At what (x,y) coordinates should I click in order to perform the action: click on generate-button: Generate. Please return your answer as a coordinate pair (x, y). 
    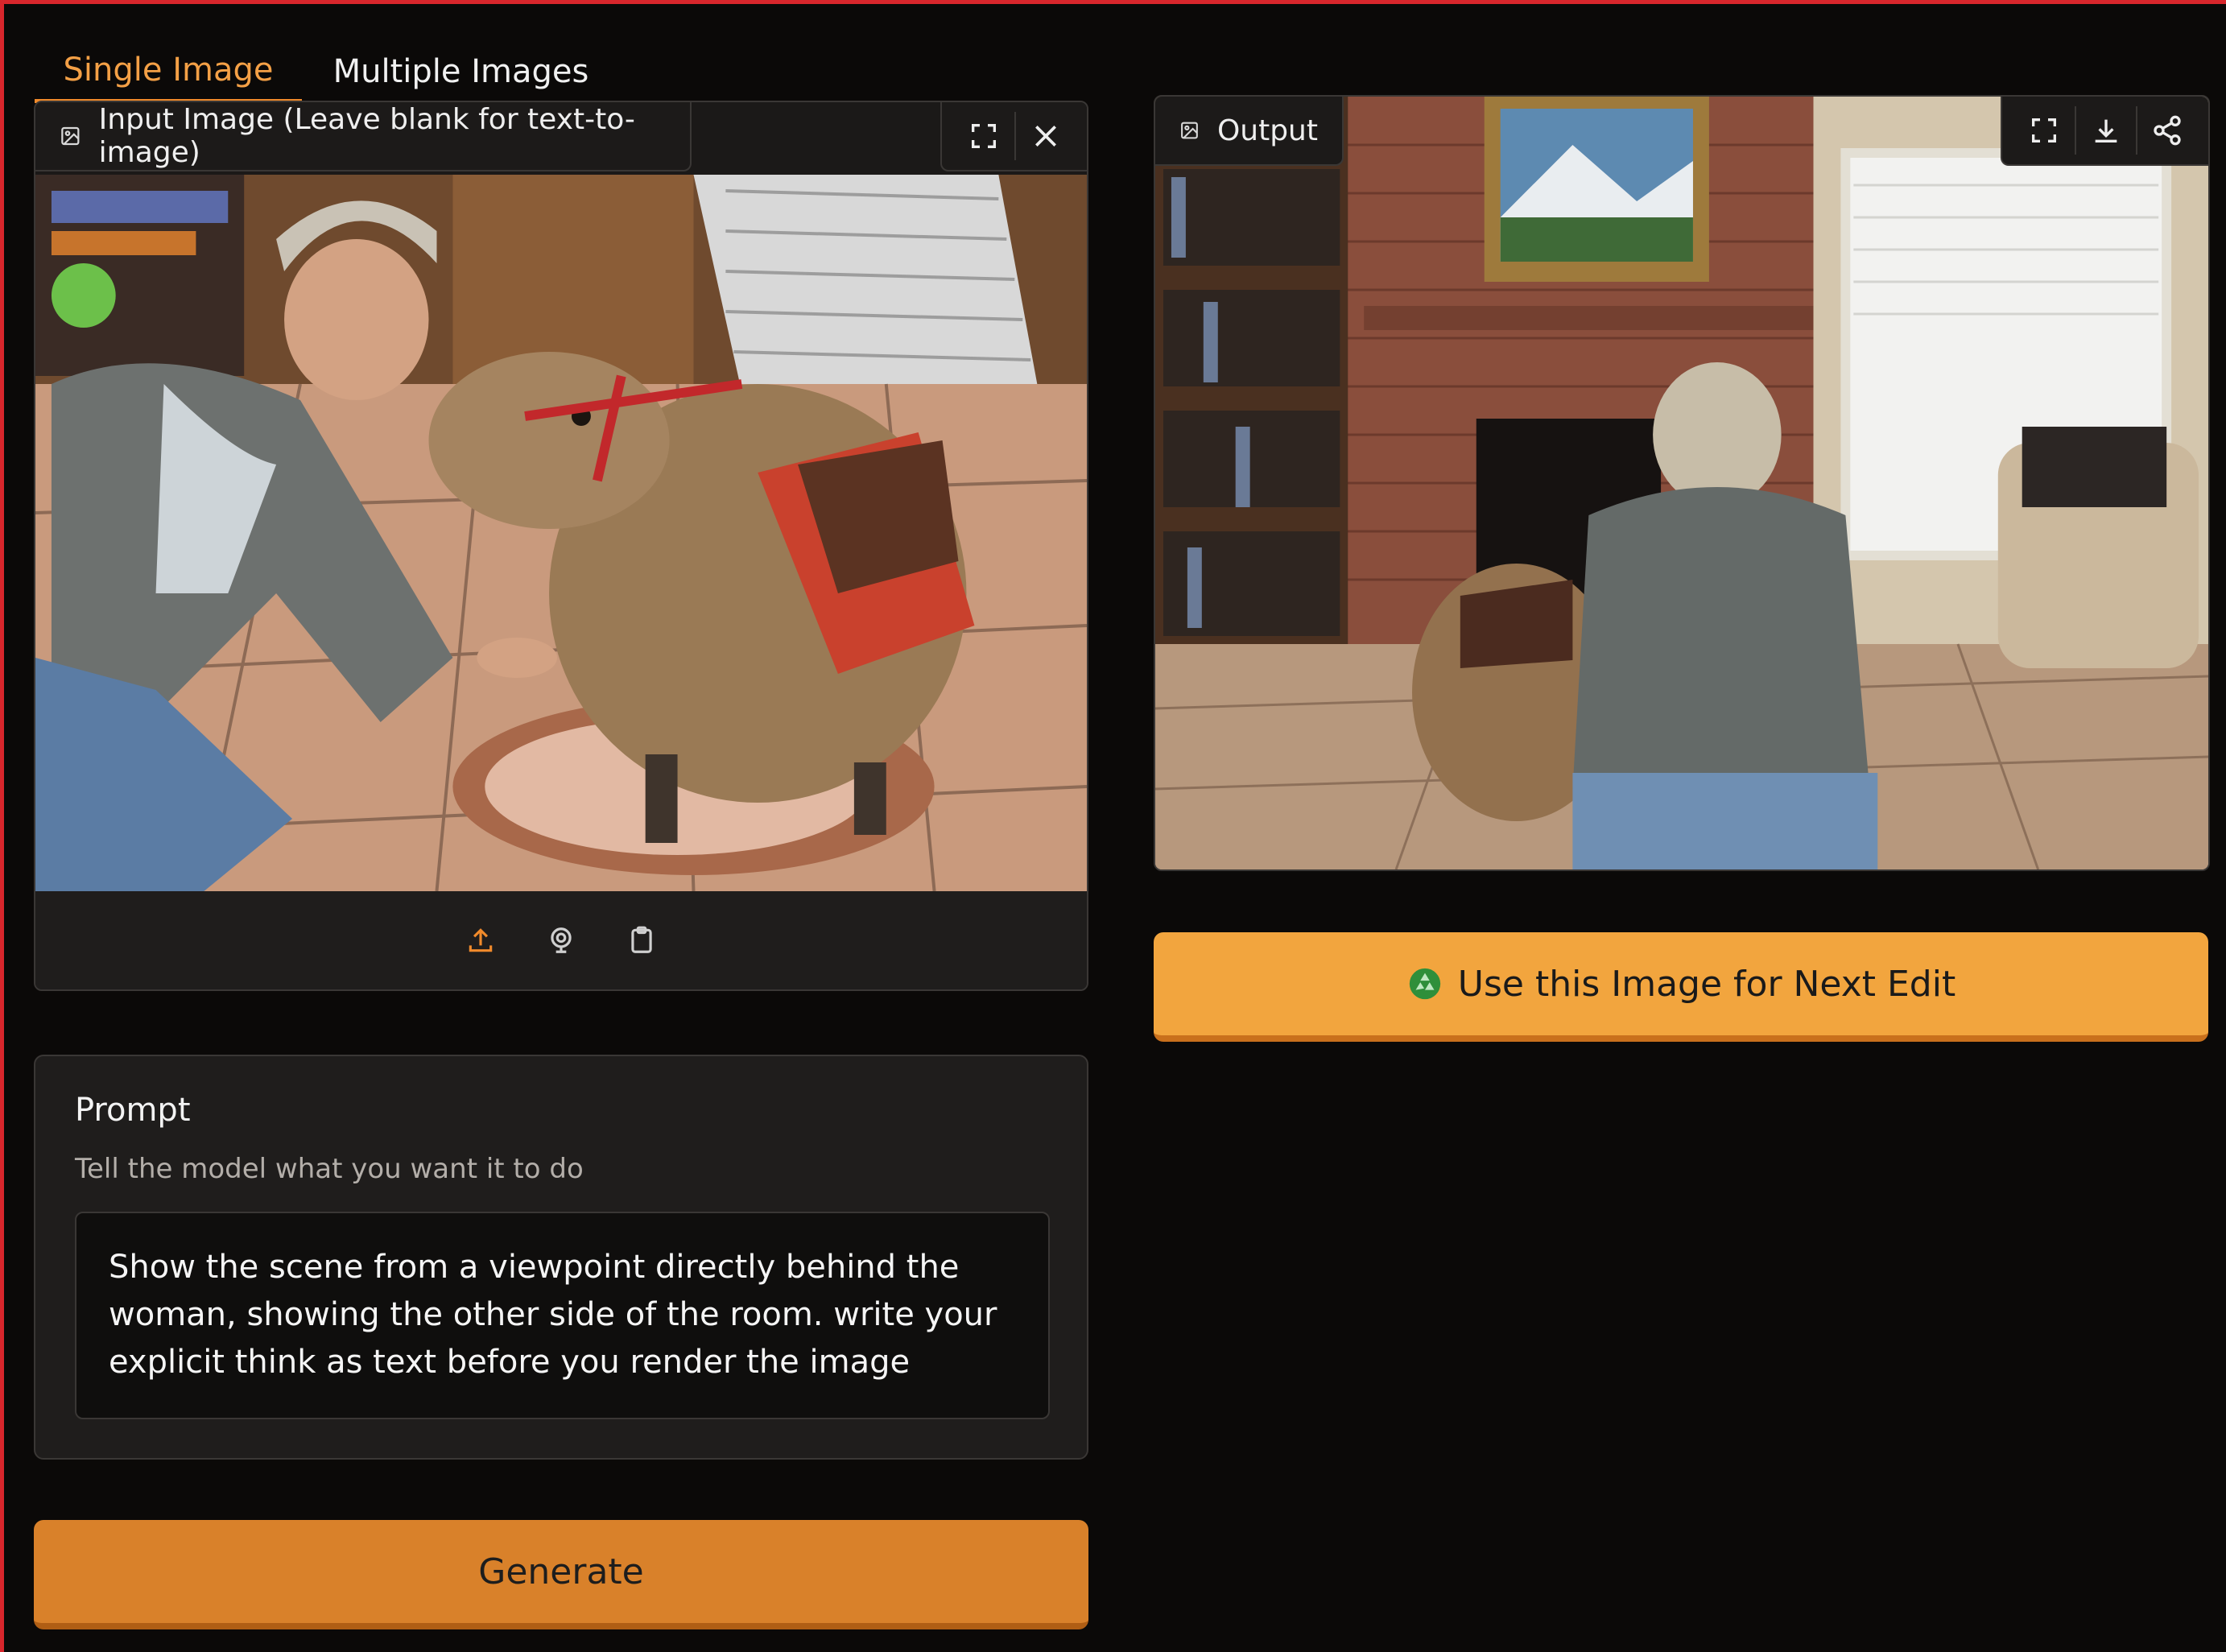
    Looking at the image, I should click on (561, 1574).